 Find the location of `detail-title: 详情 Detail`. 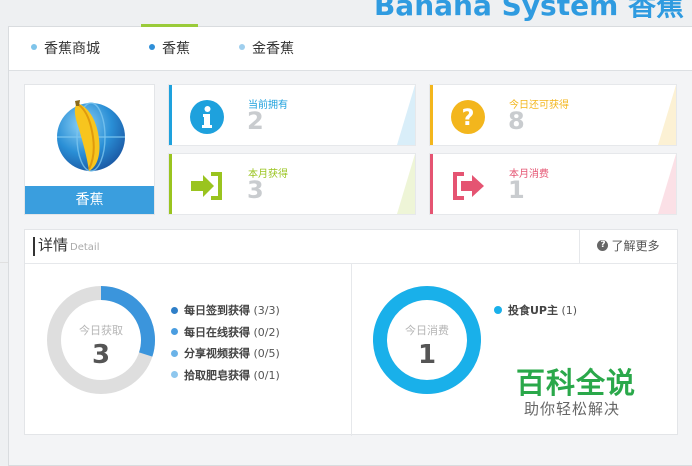

detail-title: 详情 Detail is located at coordinates (66, 246).